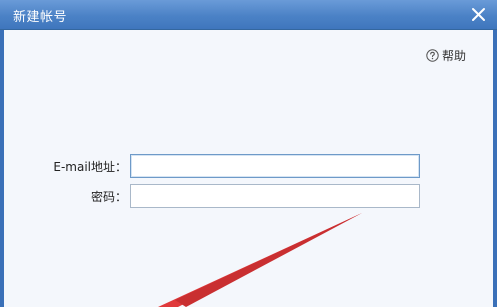  I want to click on password-row: 密码：, so click(212, 196).